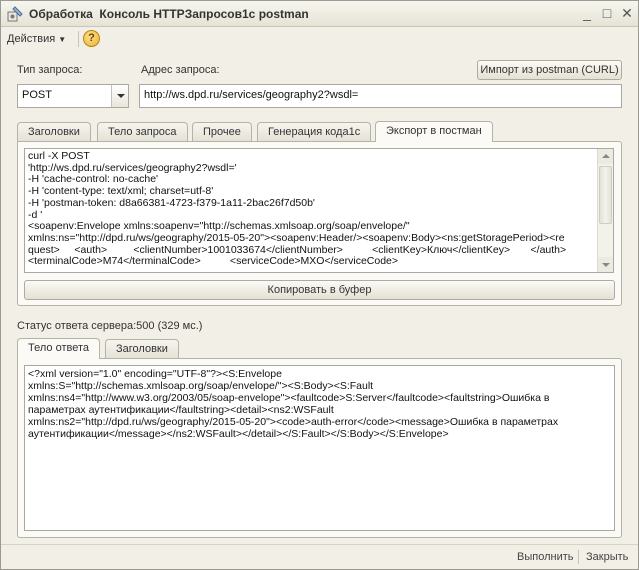 The width and height of the screenshot is (639, 570). Describe the element at coordinates (314, 132) in the screenshot. I see `tab-code-generation: Генерация кода1с` at that location.